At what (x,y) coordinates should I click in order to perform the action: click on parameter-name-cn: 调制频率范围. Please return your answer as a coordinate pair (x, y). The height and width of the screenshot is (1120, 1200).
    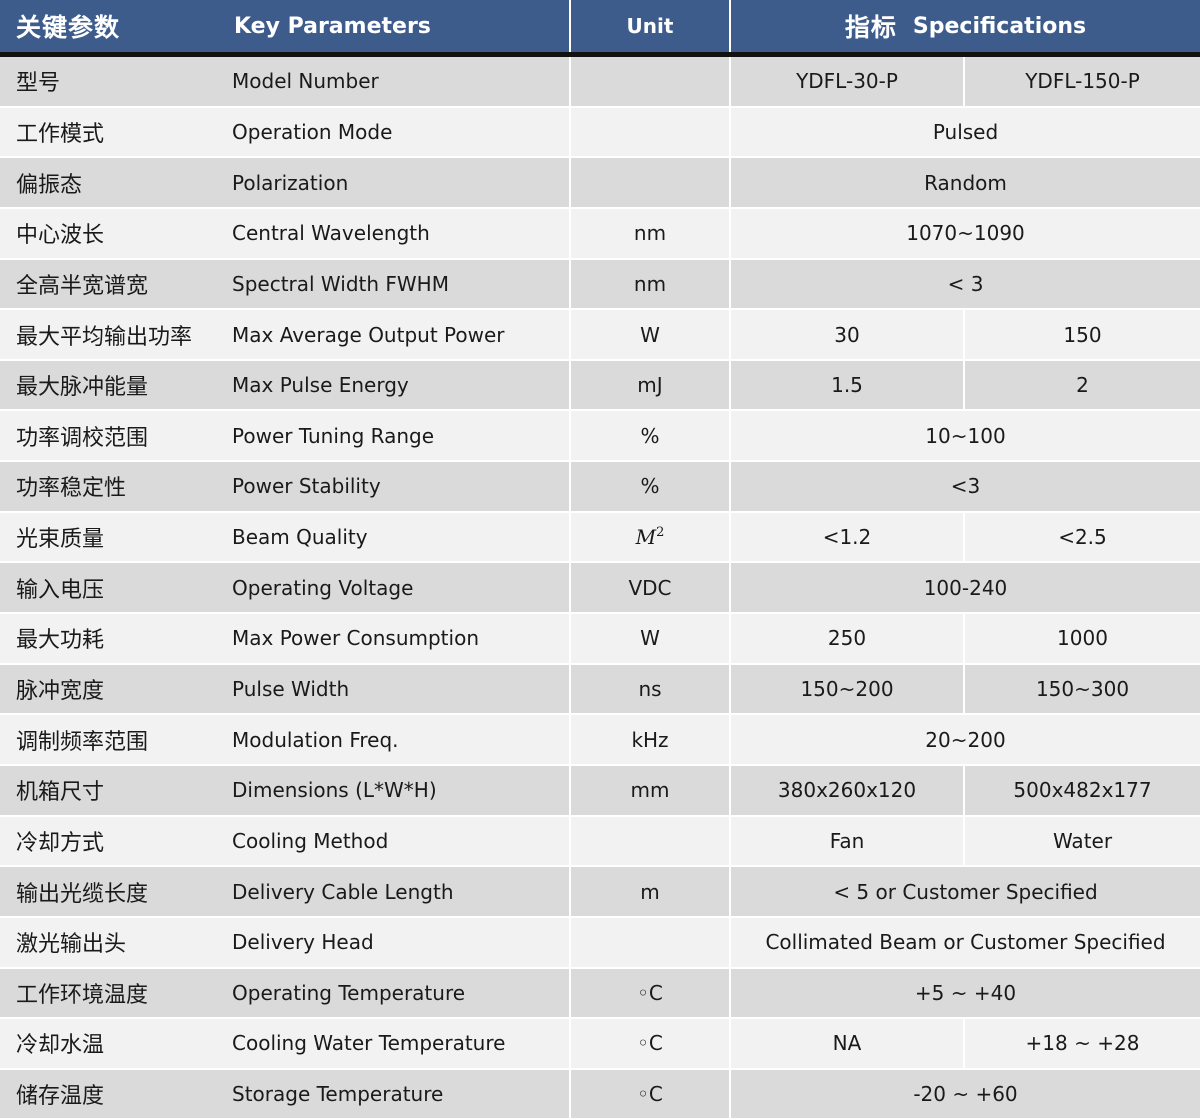
    Looking at the image, I should click on (82, 742).